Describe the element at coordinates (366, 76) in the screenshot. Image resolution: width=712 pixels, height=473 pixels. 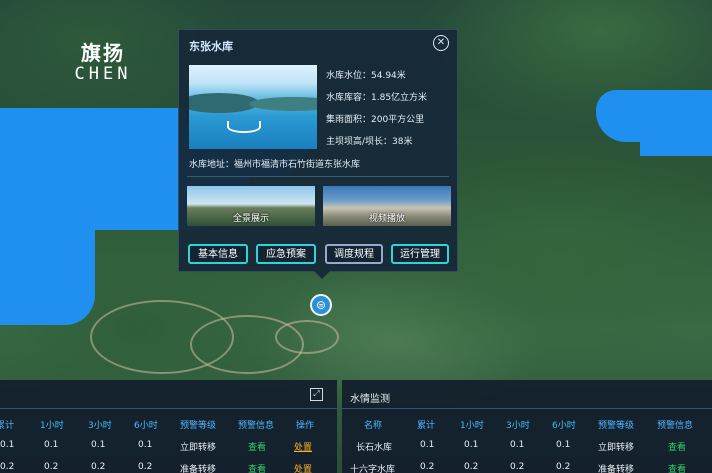
I see `info-water-level: 水库水位：54.94米` at that location.